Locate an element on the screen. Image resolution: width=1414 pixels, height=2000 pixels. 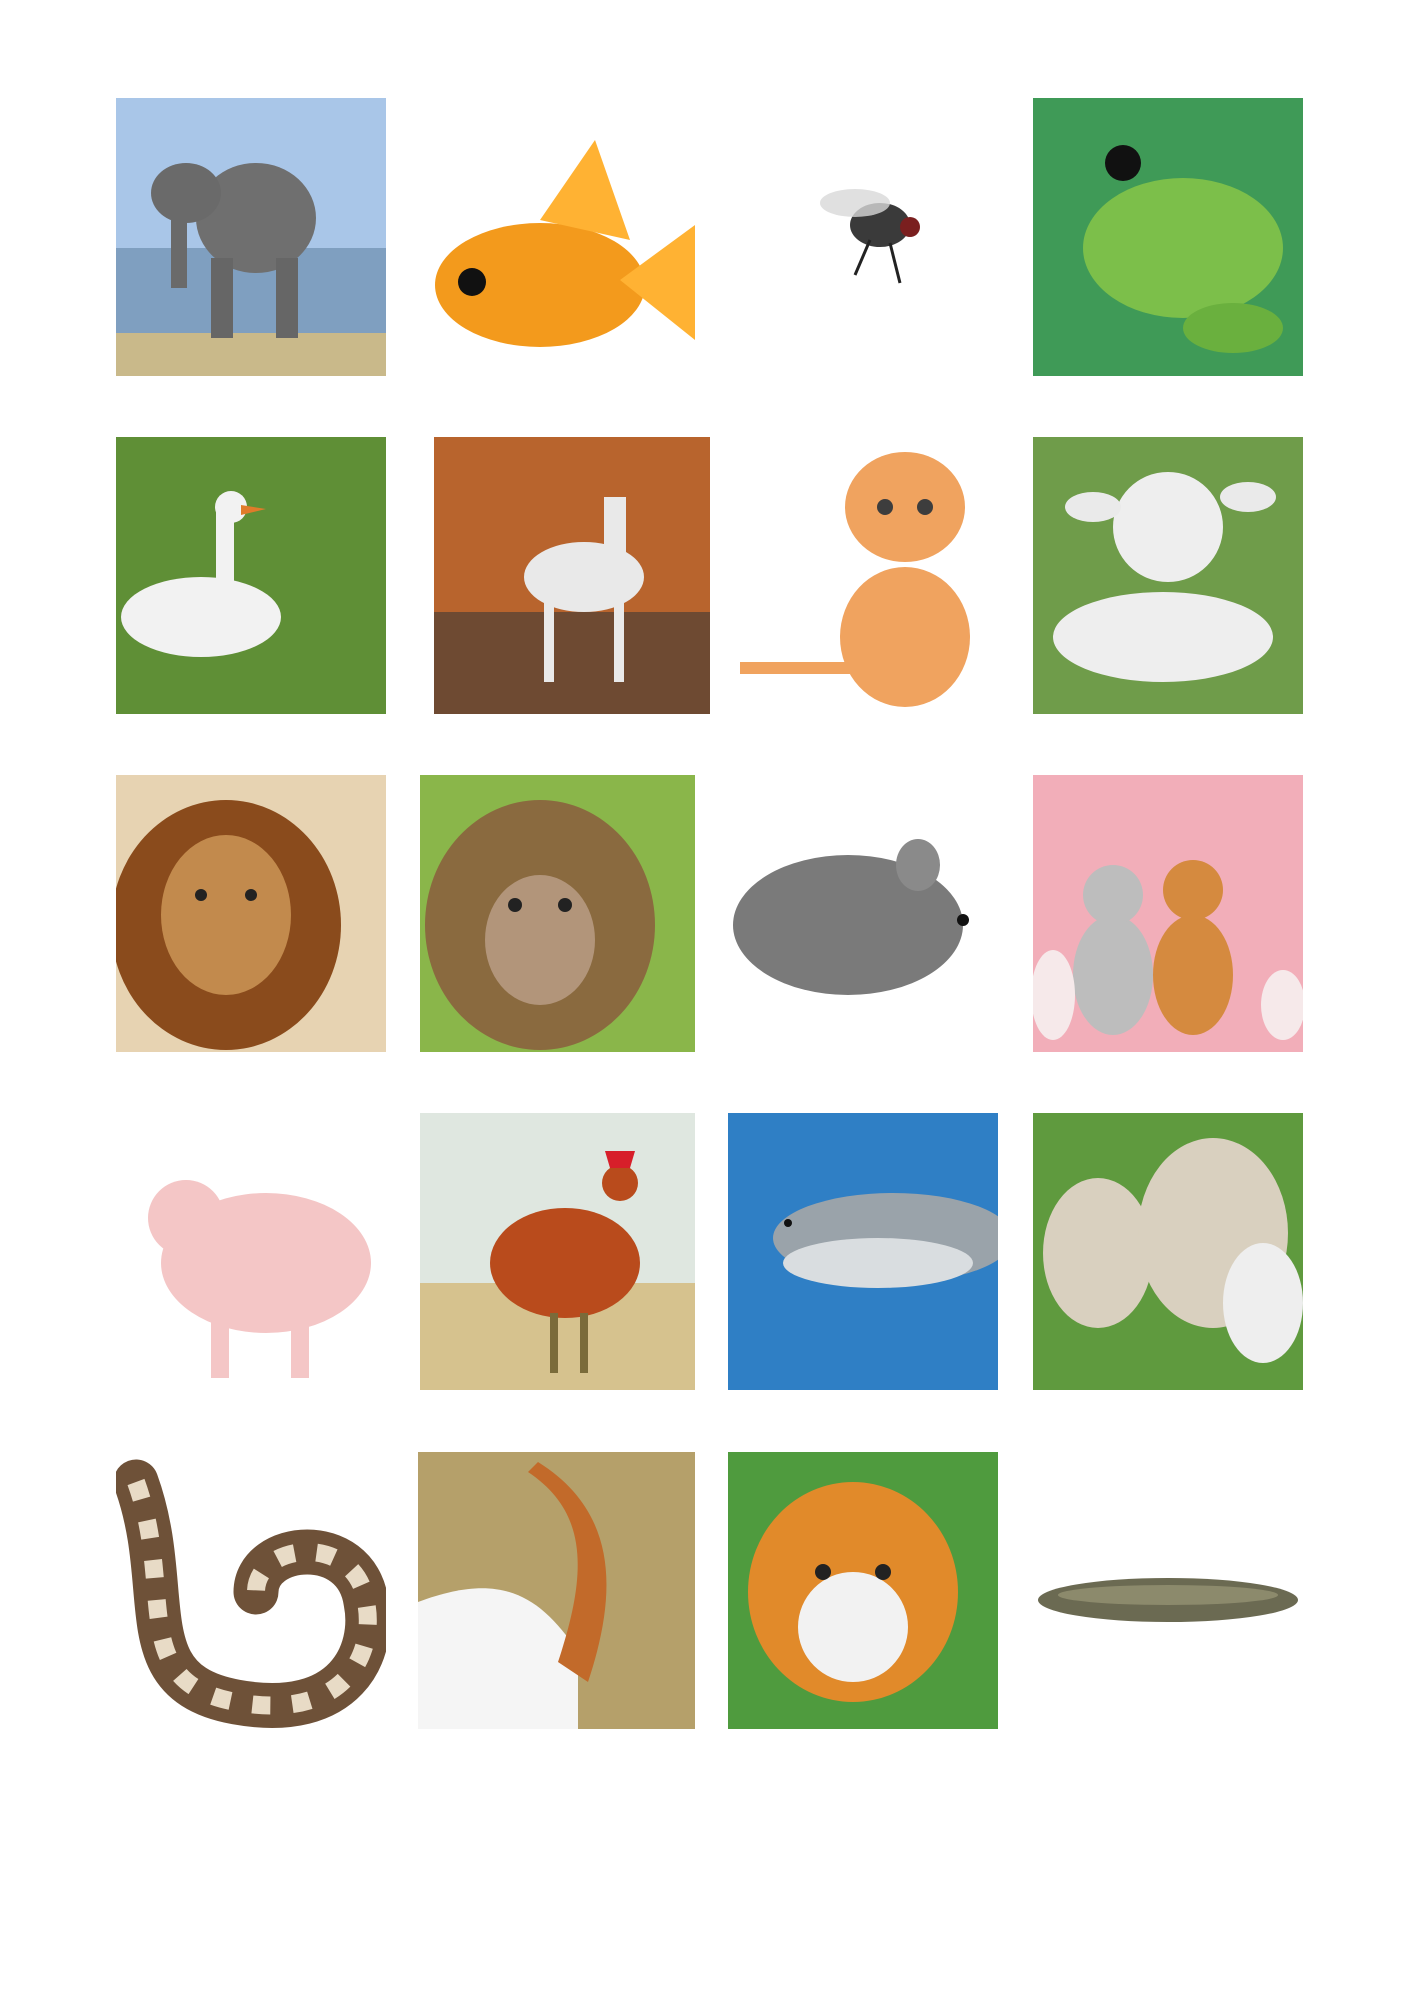
piglet-photo is located at coordinates (251, 1251).